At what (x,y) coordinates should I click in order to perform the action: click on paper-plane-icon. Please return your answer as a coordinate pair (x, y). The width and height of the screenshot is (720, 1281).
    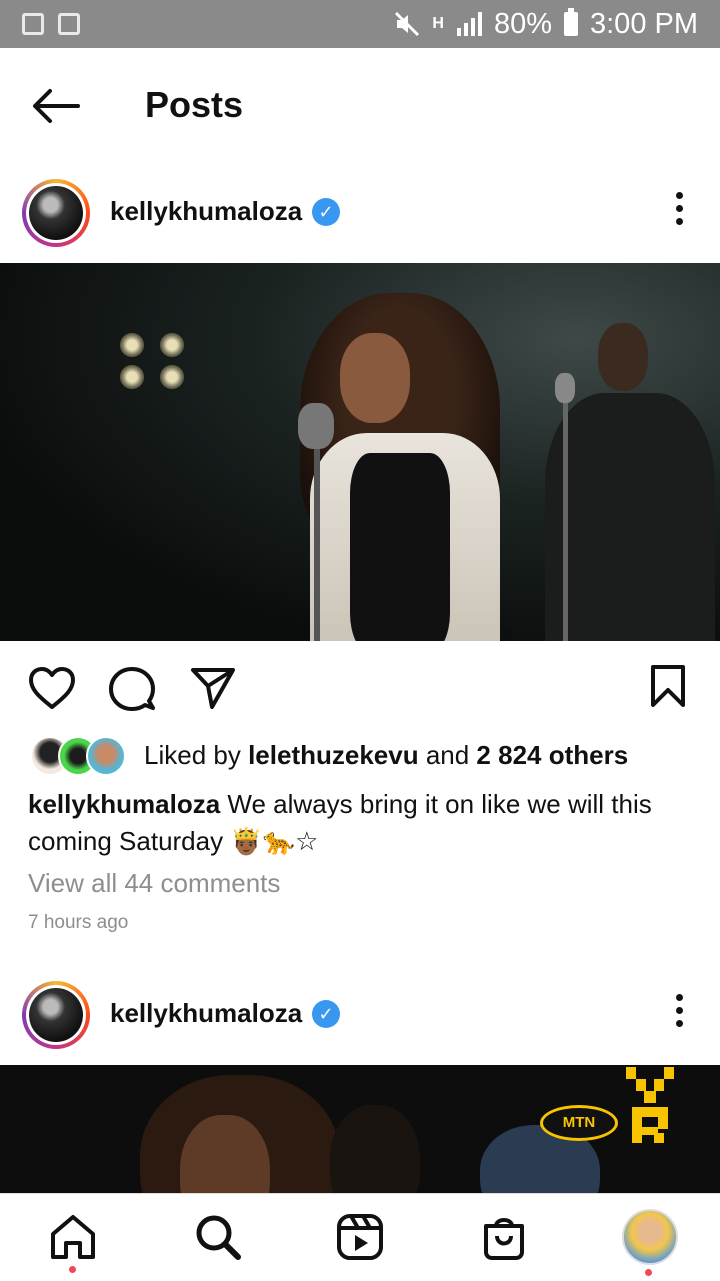
    Looking at the image, I should click on (213, 688).